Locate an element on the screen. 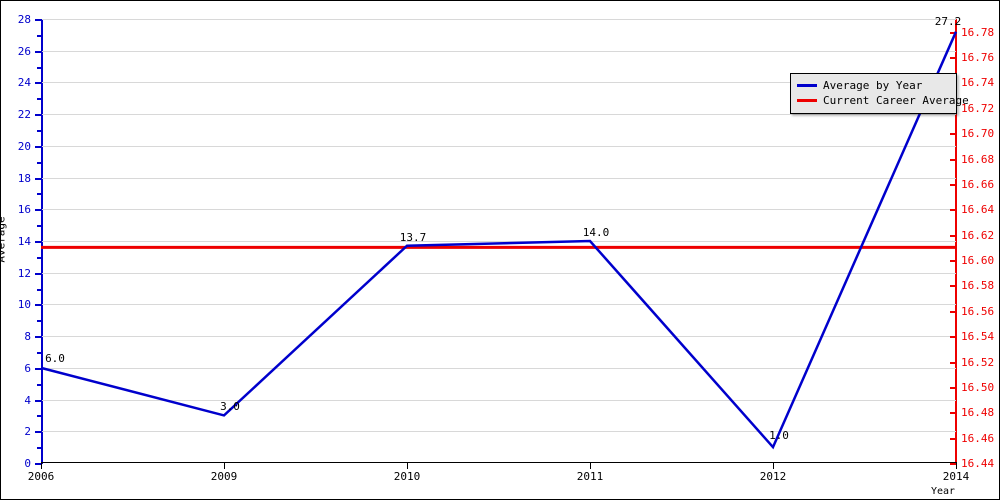  legend-item-current-career-average: Current Career Average is located at coordinates (883, 100).